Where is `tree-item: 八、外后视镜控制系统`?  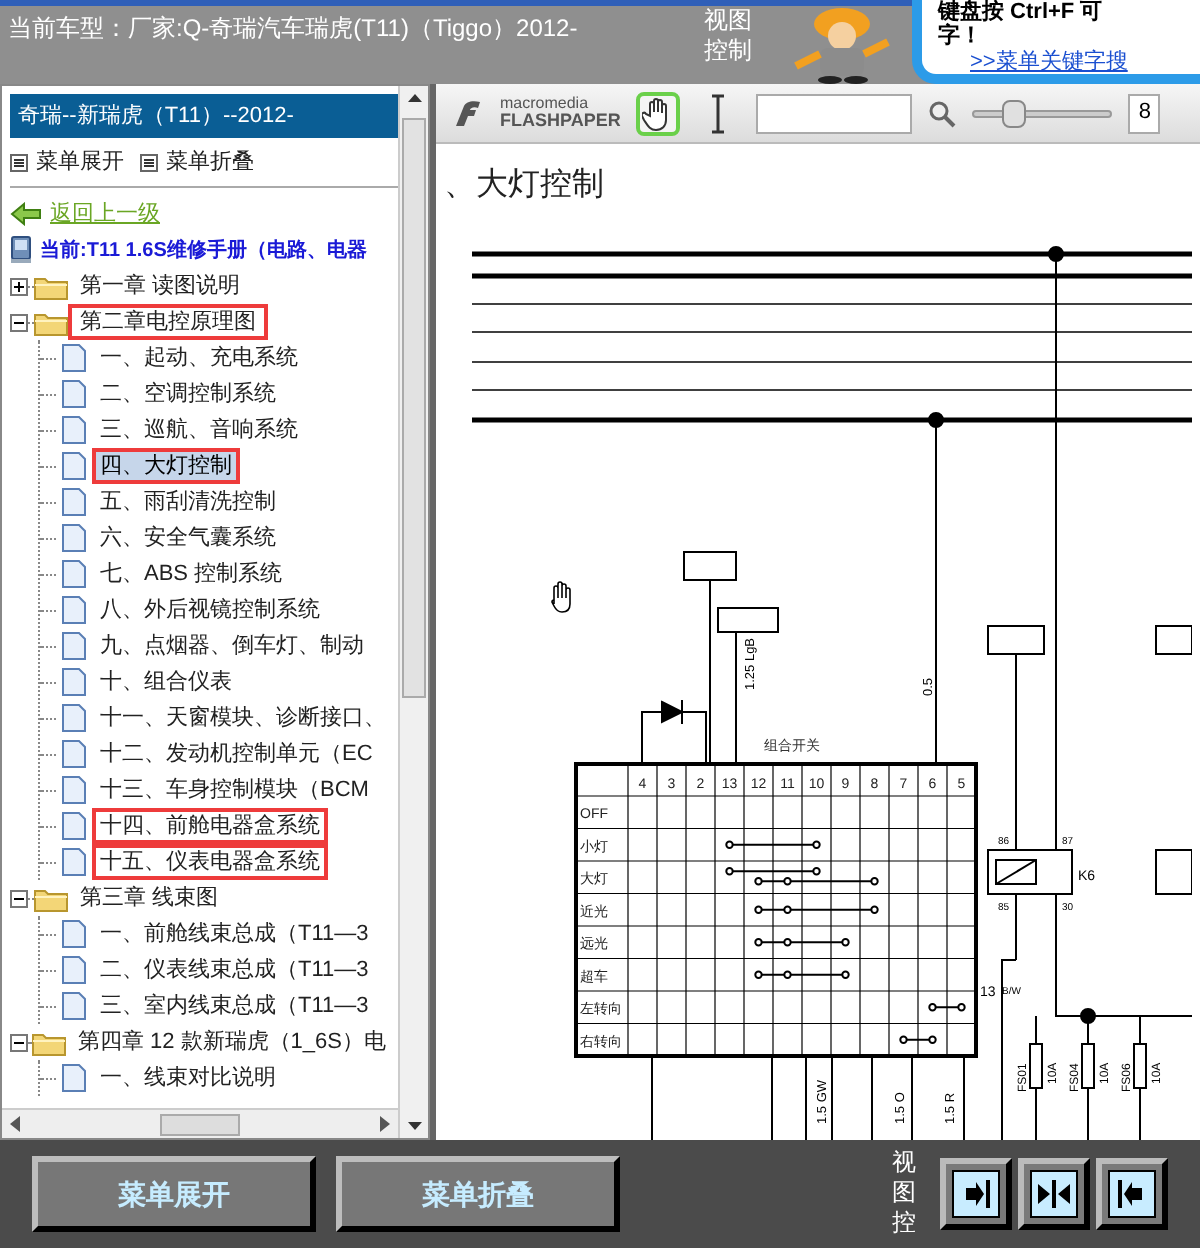
tree-item: 八、外后视镜控制系统 is located at coordinates (210, 610).